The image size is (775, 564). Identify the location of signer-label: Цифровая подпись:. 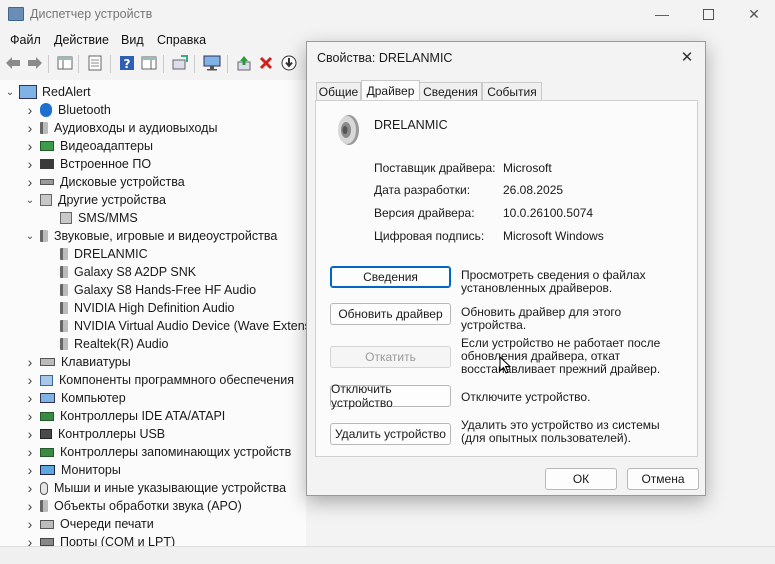
(429, 236).